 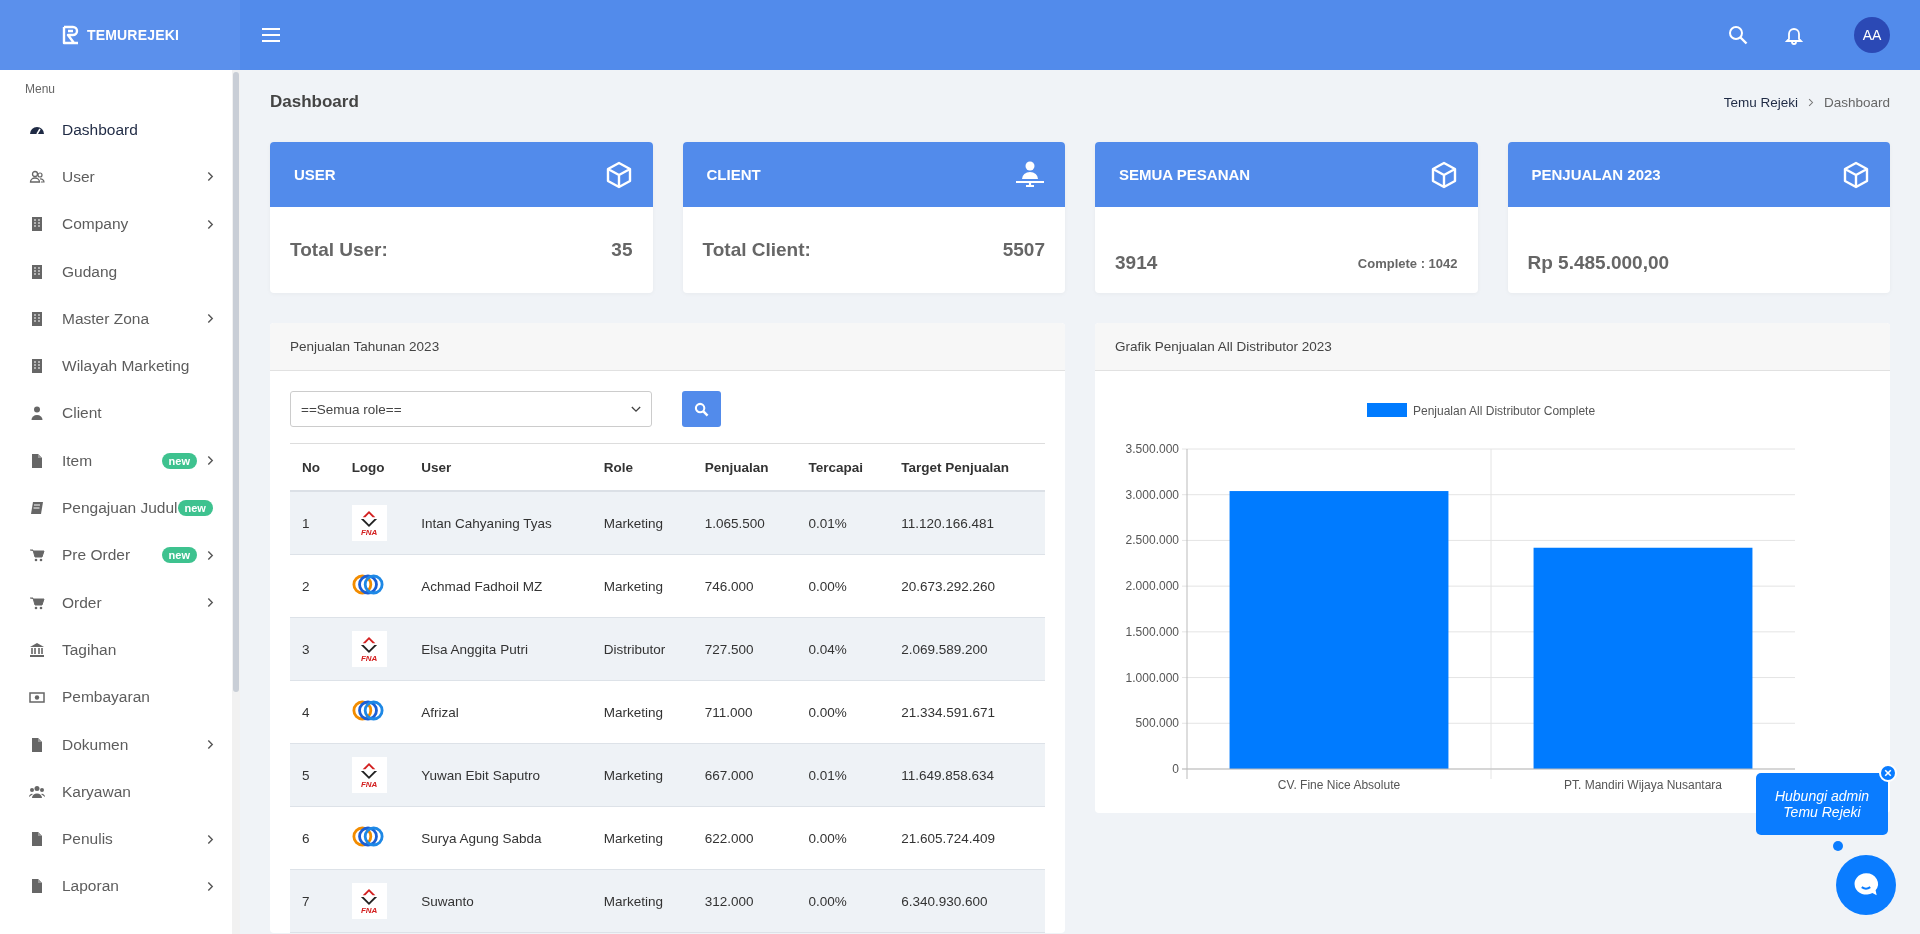 What do you see at coordinates (37, 791) in the screenshot?
I see `group-icon` at bounding box center [37, 791].